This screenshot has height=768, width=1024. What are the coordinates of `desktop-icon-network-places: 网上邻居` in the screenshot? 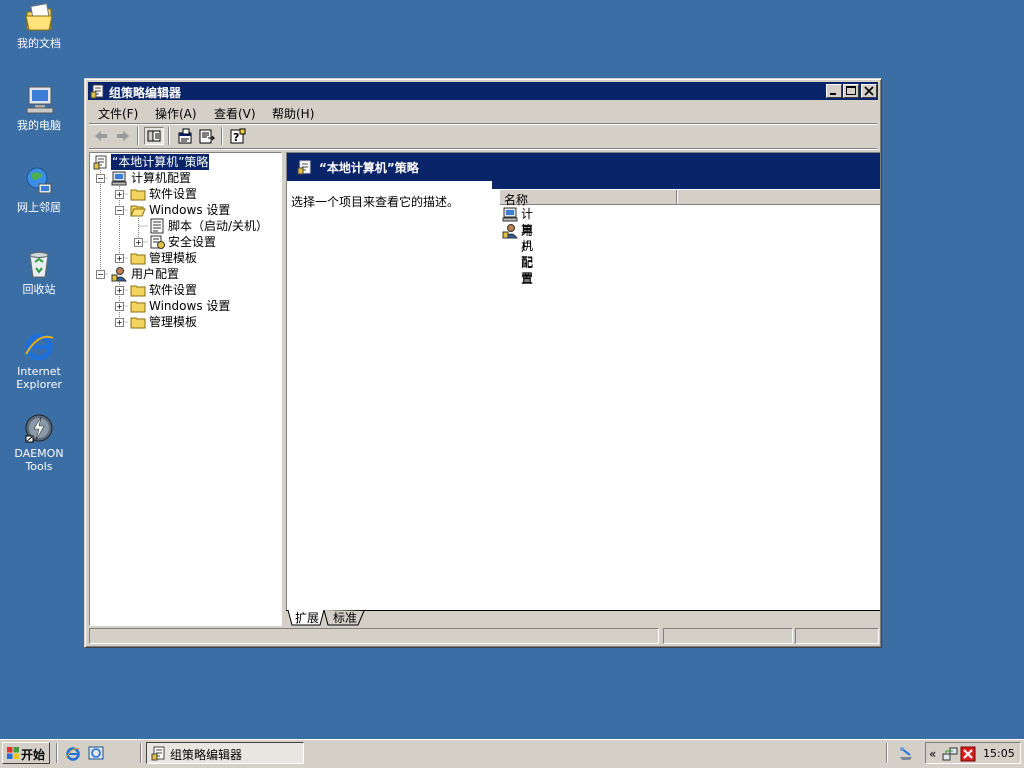 It's located at (39, 190).